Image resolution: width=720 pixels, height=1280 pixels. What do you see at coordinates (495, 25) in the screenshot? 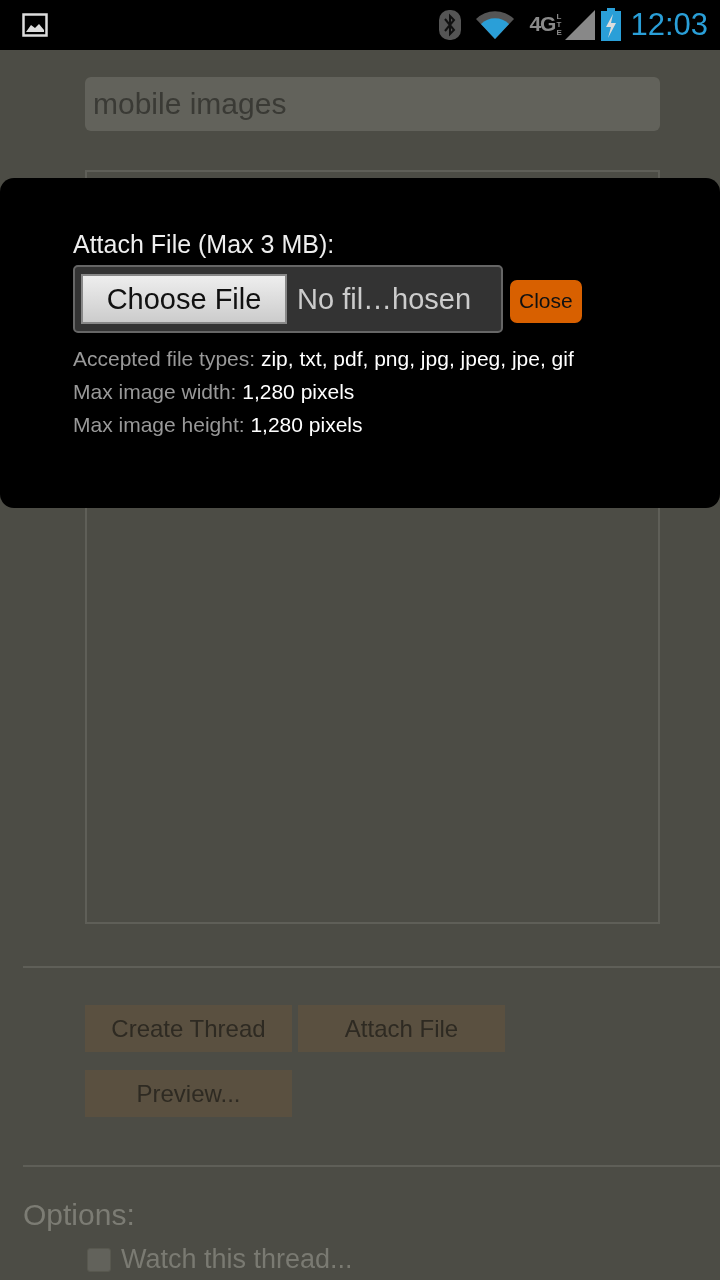
I see `wifi-icon` at bounding box center [495, 25].